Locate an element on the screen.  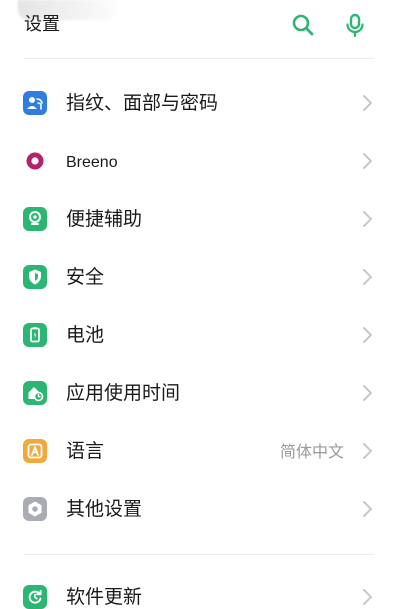
software-update-icon is located at coordinates (35, 597).